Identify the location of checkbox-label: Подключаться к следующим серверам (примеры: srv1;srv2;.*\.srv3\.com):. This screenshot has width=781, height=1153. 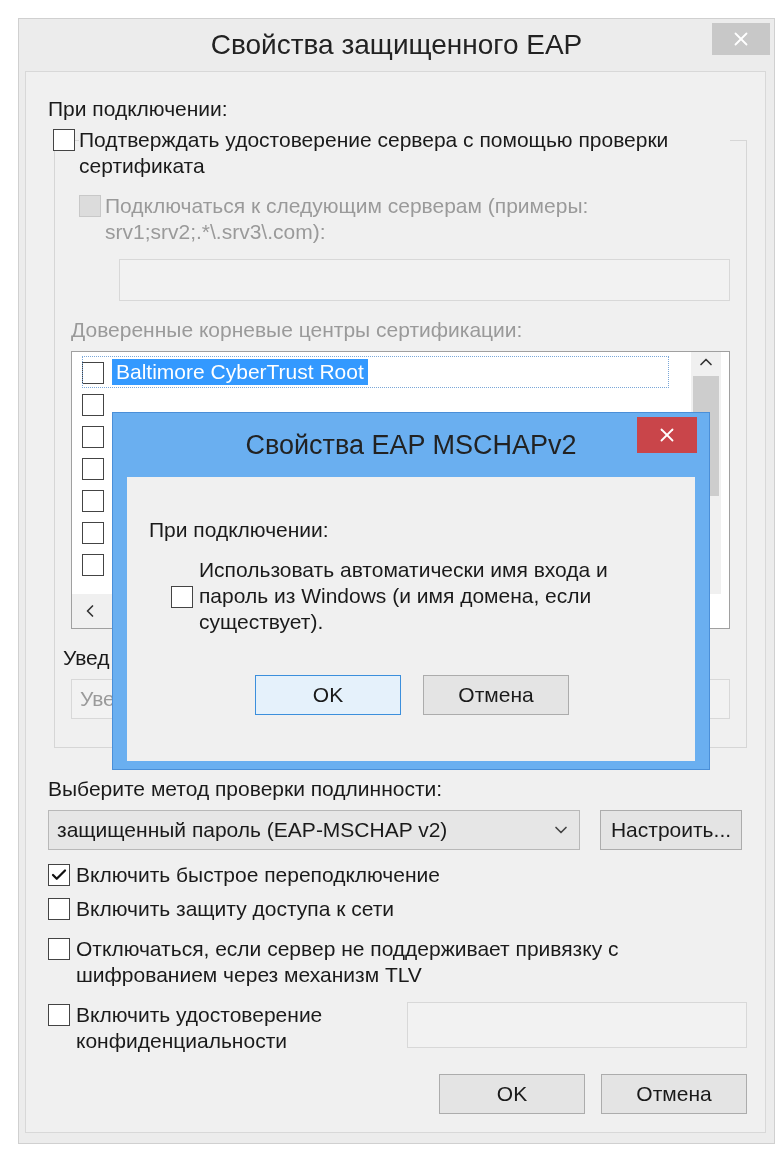
(347, 219).